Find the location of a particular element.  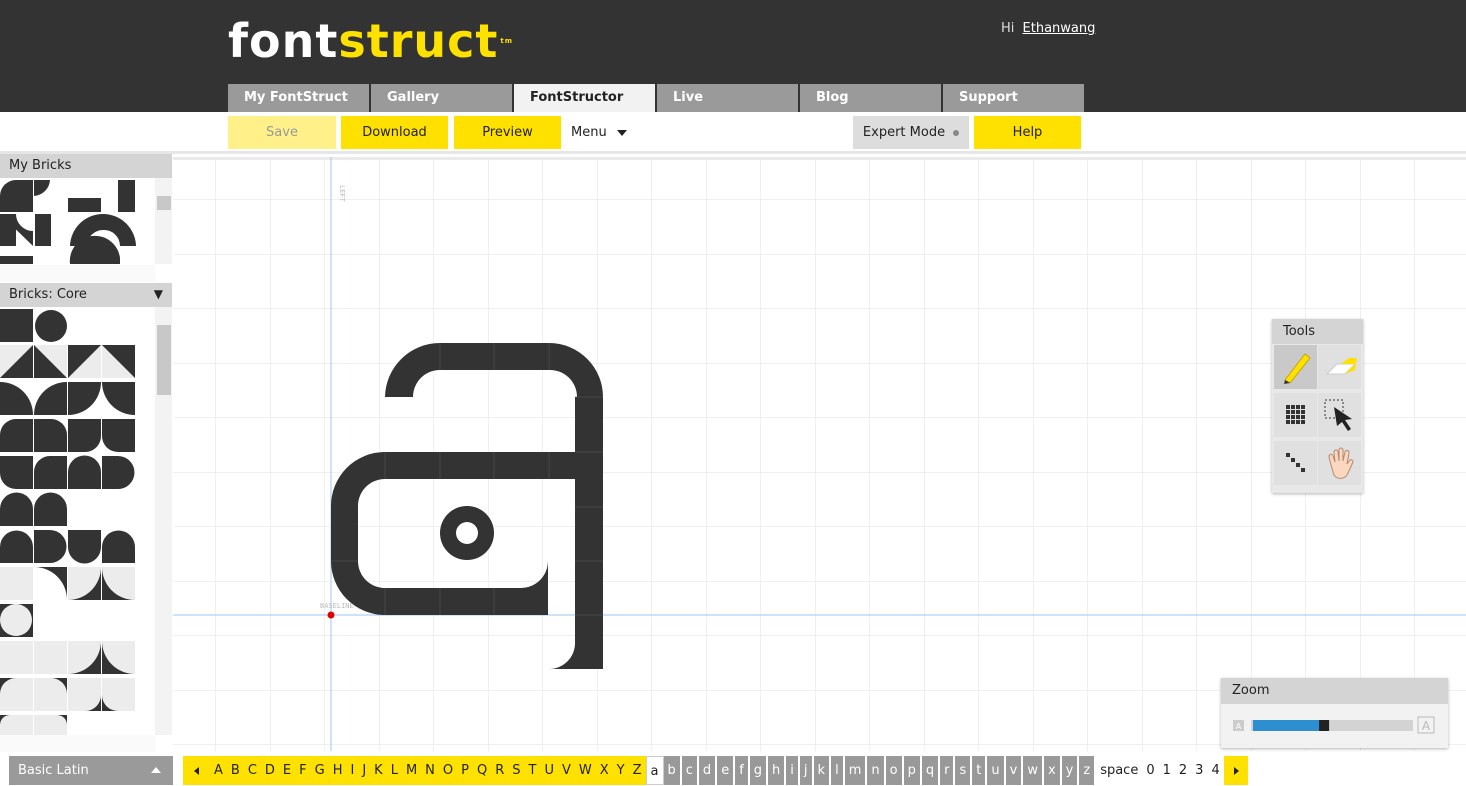

glyph-e-lower: e is located at coordinates (725, 770).